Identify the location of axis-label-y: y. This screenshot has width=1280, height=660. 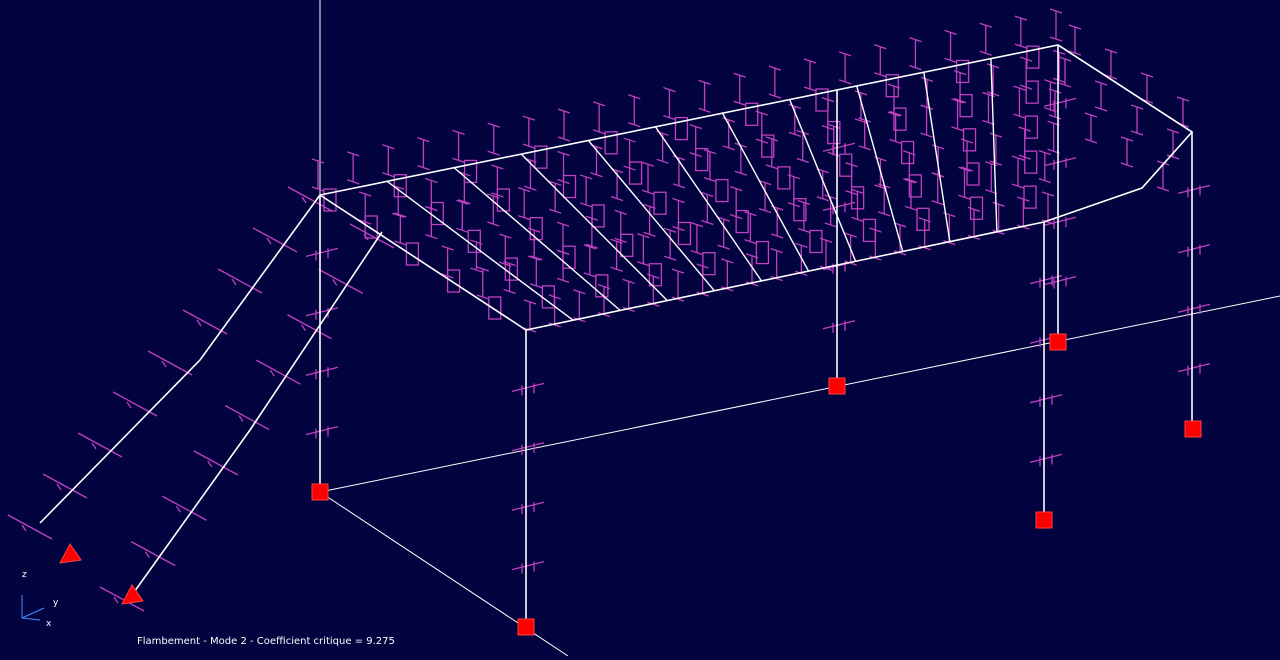
(56, 603).